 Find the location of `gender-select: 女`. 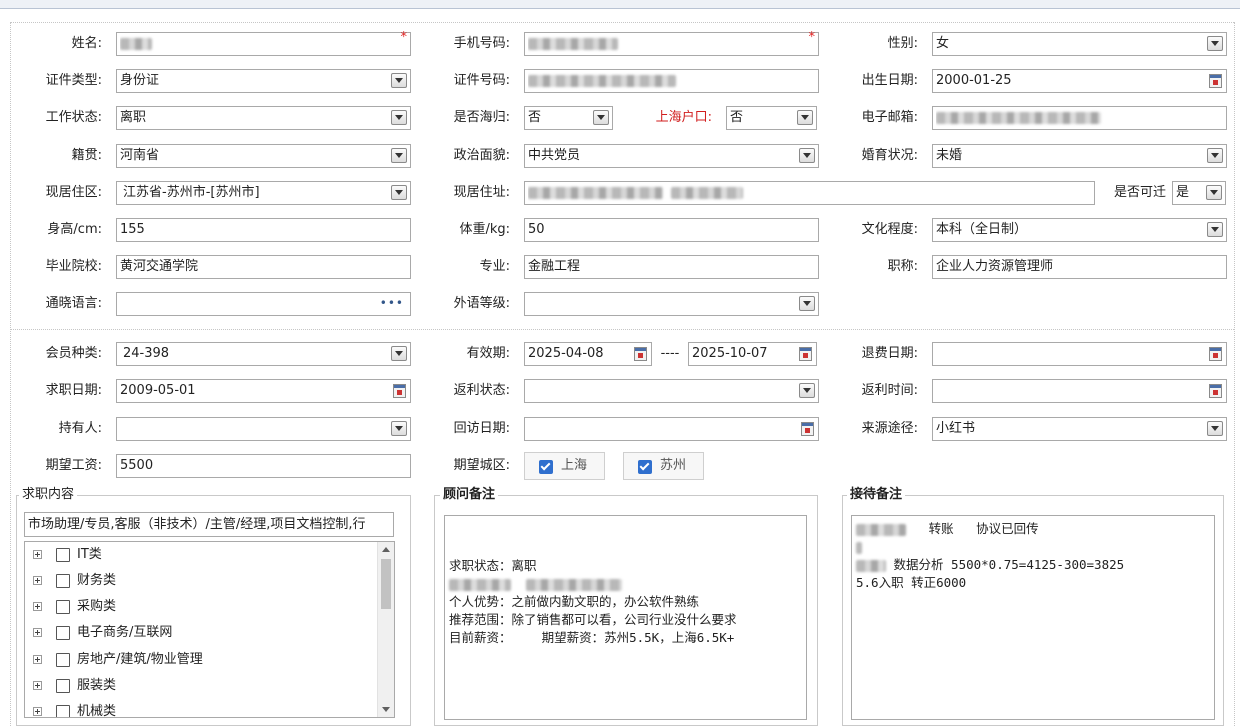

gender-select: 女 is located at coordinates (1079, 44).